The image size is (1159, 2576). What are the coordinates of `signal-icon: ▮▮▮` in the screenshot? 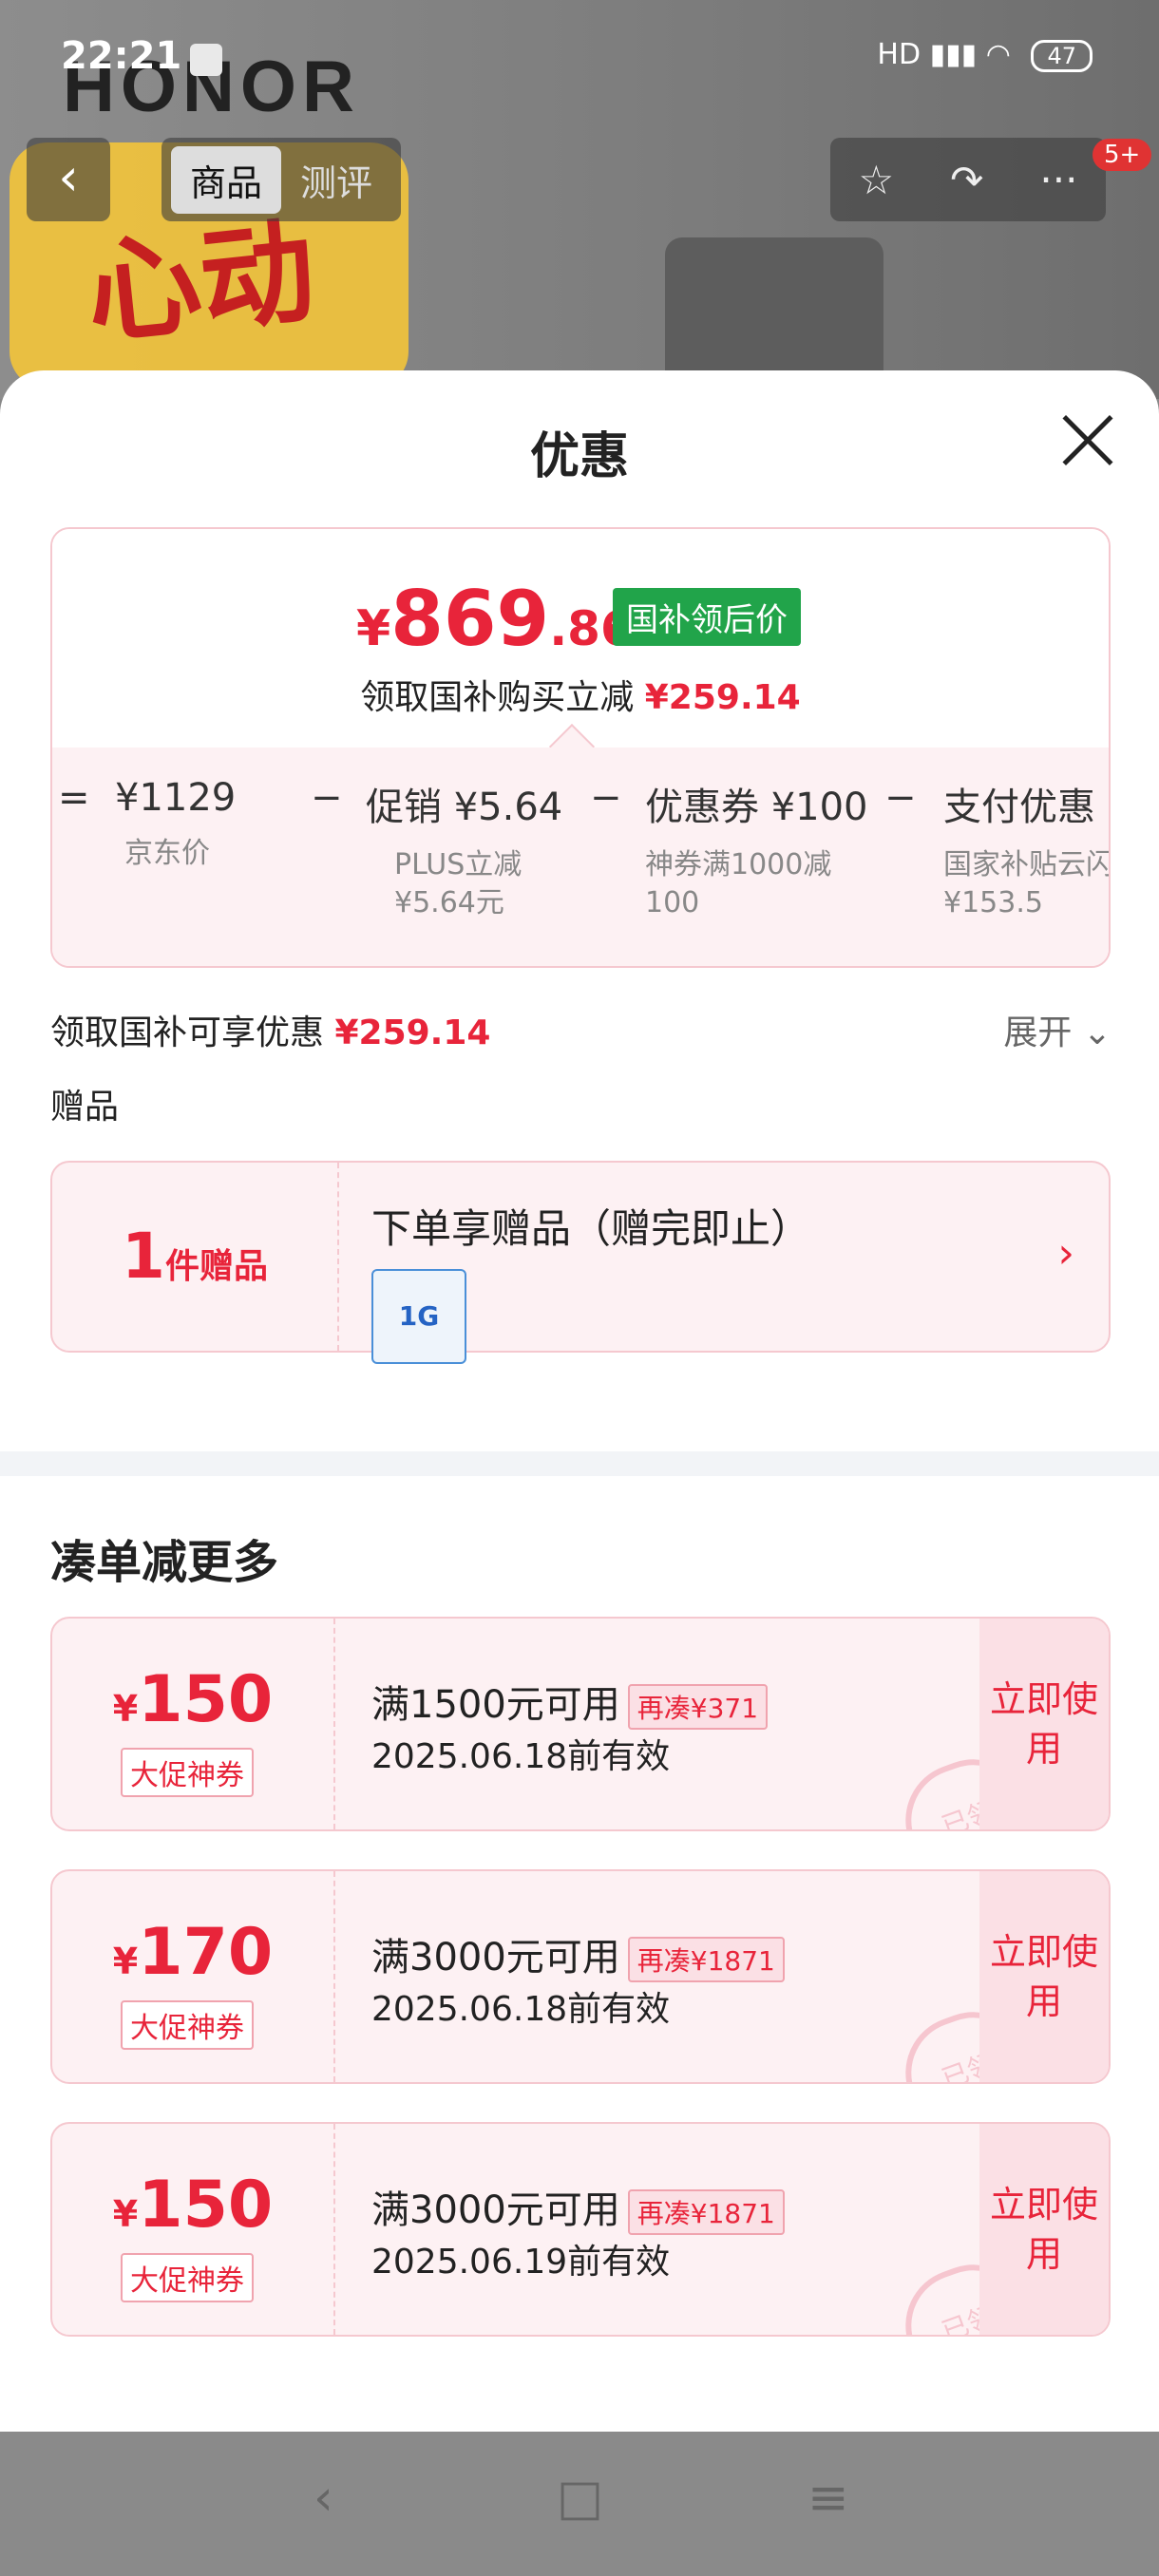 It's located at (953, 54).